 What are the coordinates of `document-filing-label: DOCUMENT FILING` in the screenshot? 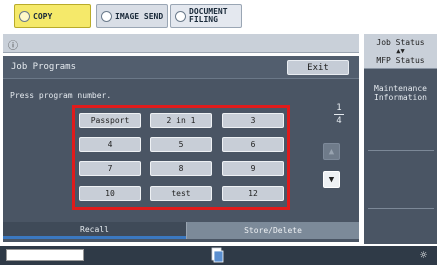 It's located at (208, 16).